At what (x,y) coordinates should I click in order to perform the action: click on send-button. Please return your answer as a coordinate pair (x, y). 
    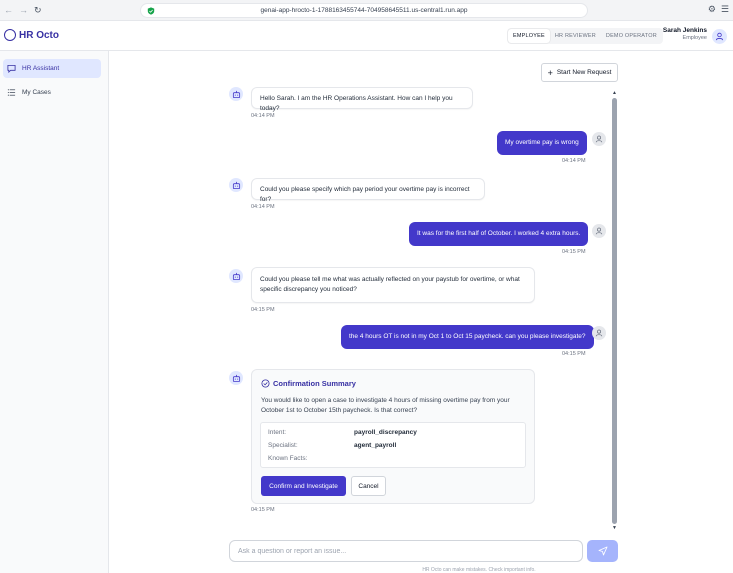
    Looking at the image, I should click on (602, 551).